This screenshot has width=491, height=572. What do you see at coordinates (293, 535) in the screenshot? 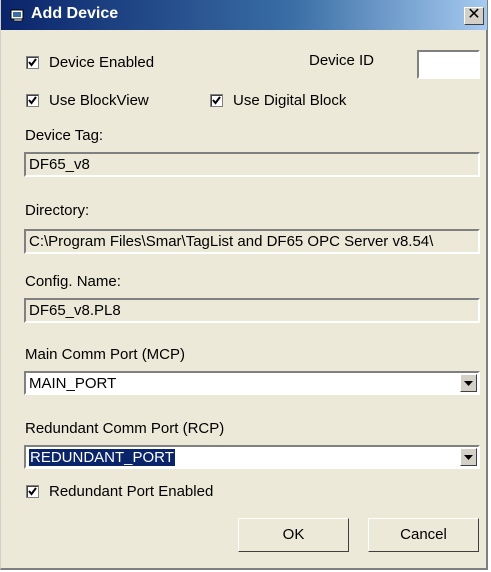
I see `ok-button: OK` at bounding box center [293, 535].